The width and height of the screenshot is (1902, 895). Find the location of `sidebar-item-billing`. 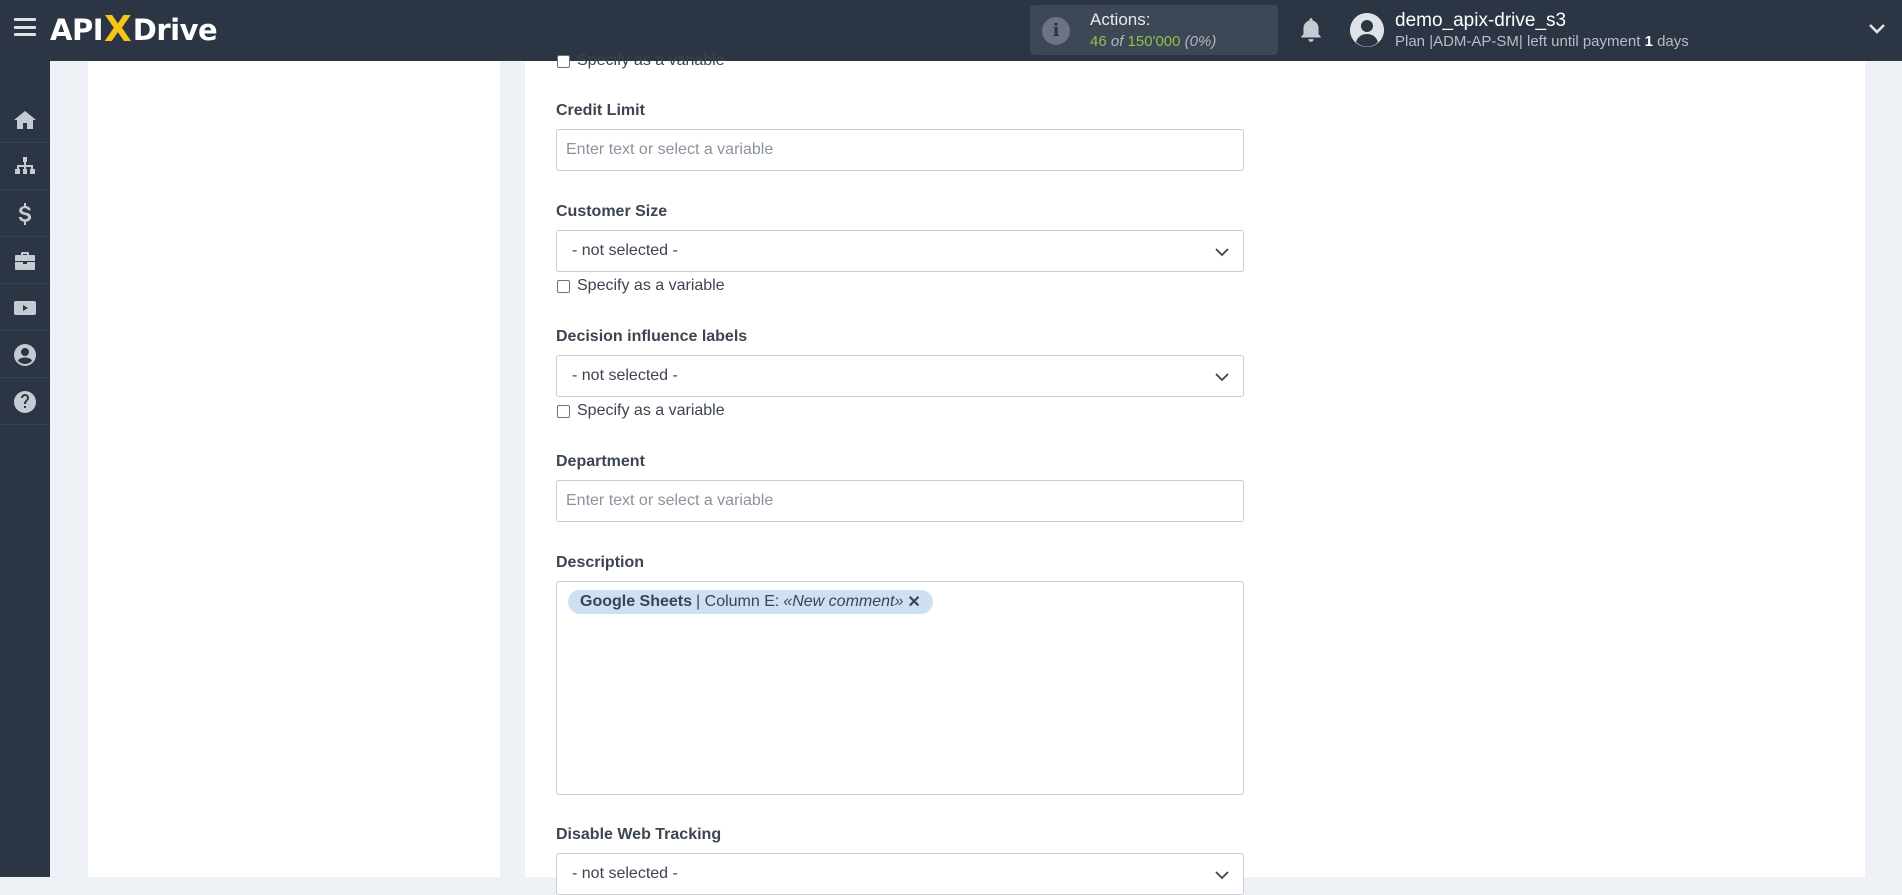

sidebar-item-billing is located at coordinates (25, 214).